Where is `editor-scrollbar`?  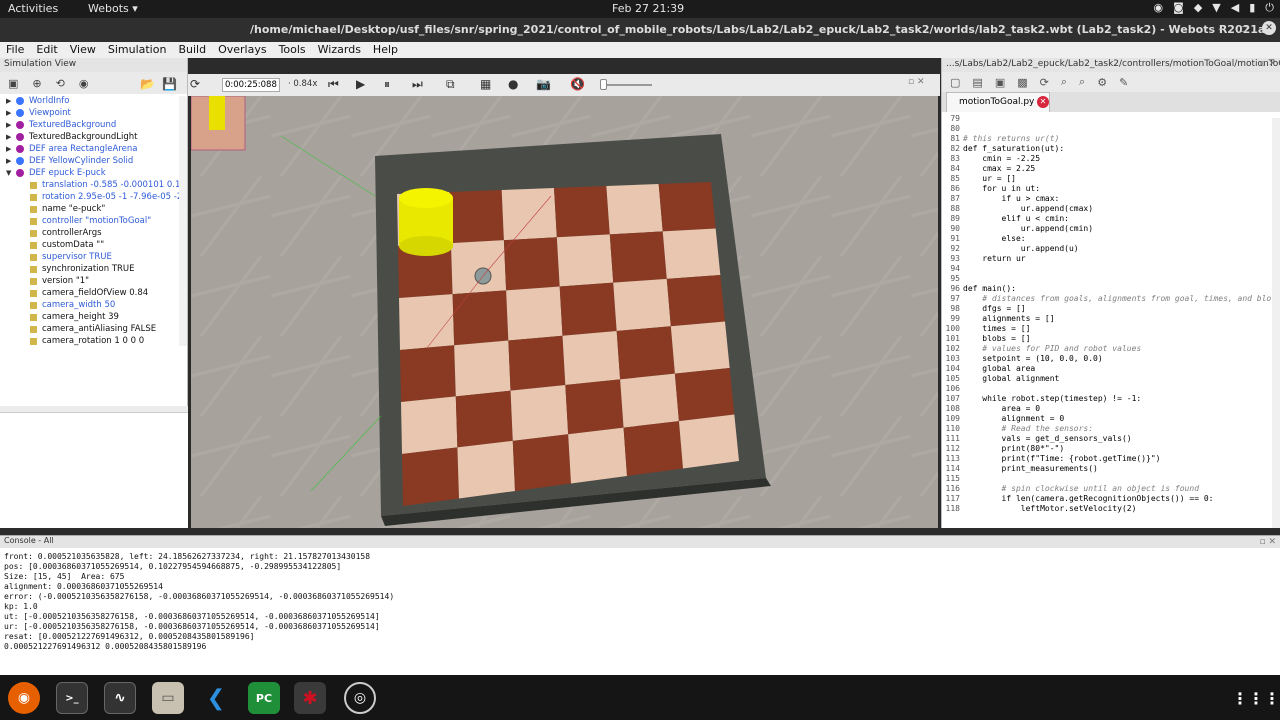 editor-scrollbar is located at coordinates (1276, 323).